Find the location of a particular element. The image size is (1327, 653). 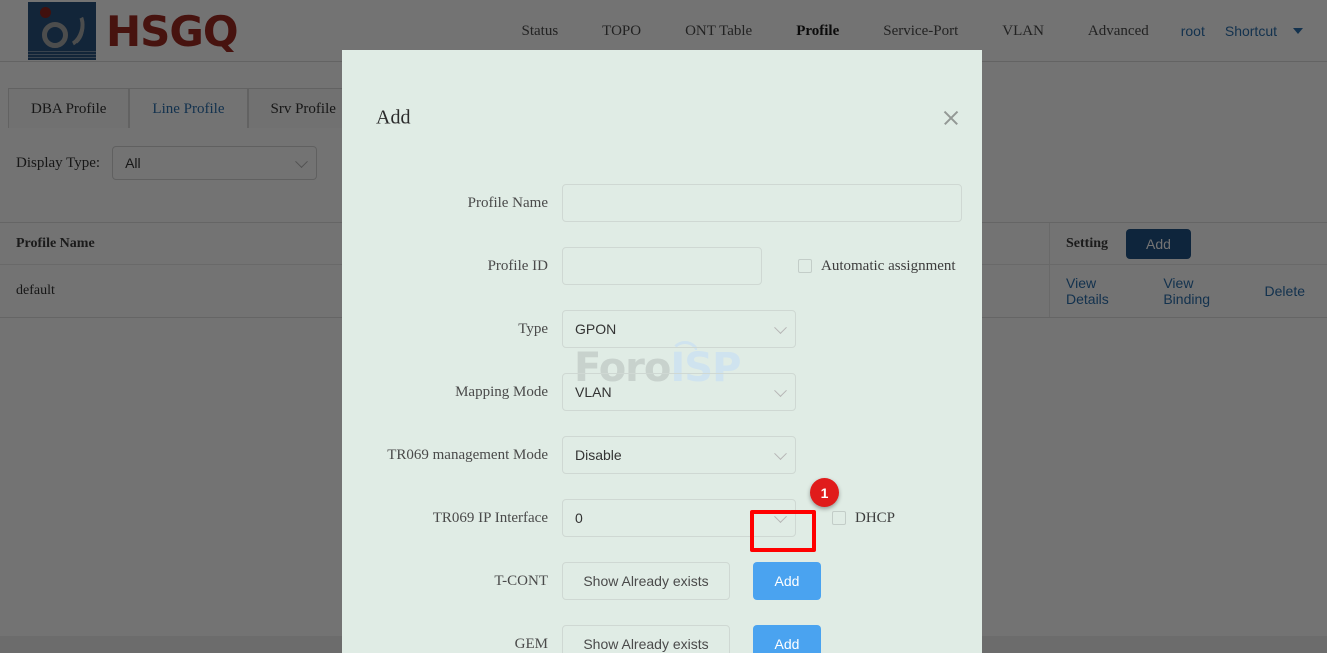

label-profile-name: Profile Name is located at coordinates (507, 202).